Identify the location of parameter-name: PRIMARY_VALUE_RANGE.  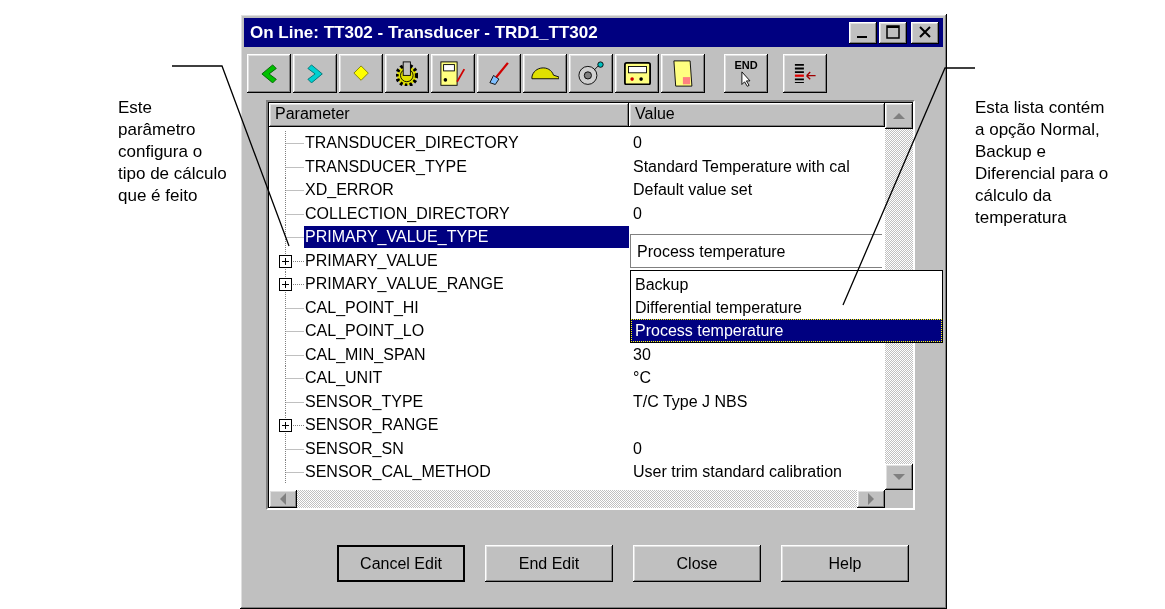
(466, 284).